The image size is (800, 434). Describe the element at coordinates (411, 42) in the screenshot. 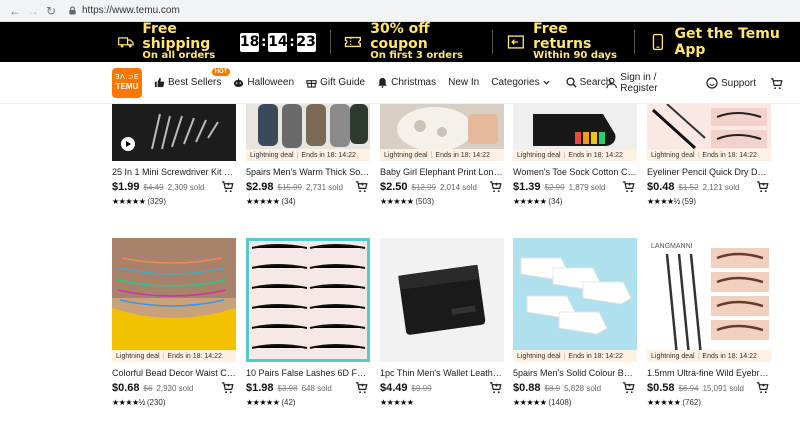

I see `coupon-promo: 30% off coupon On first 3 orders` at that location.